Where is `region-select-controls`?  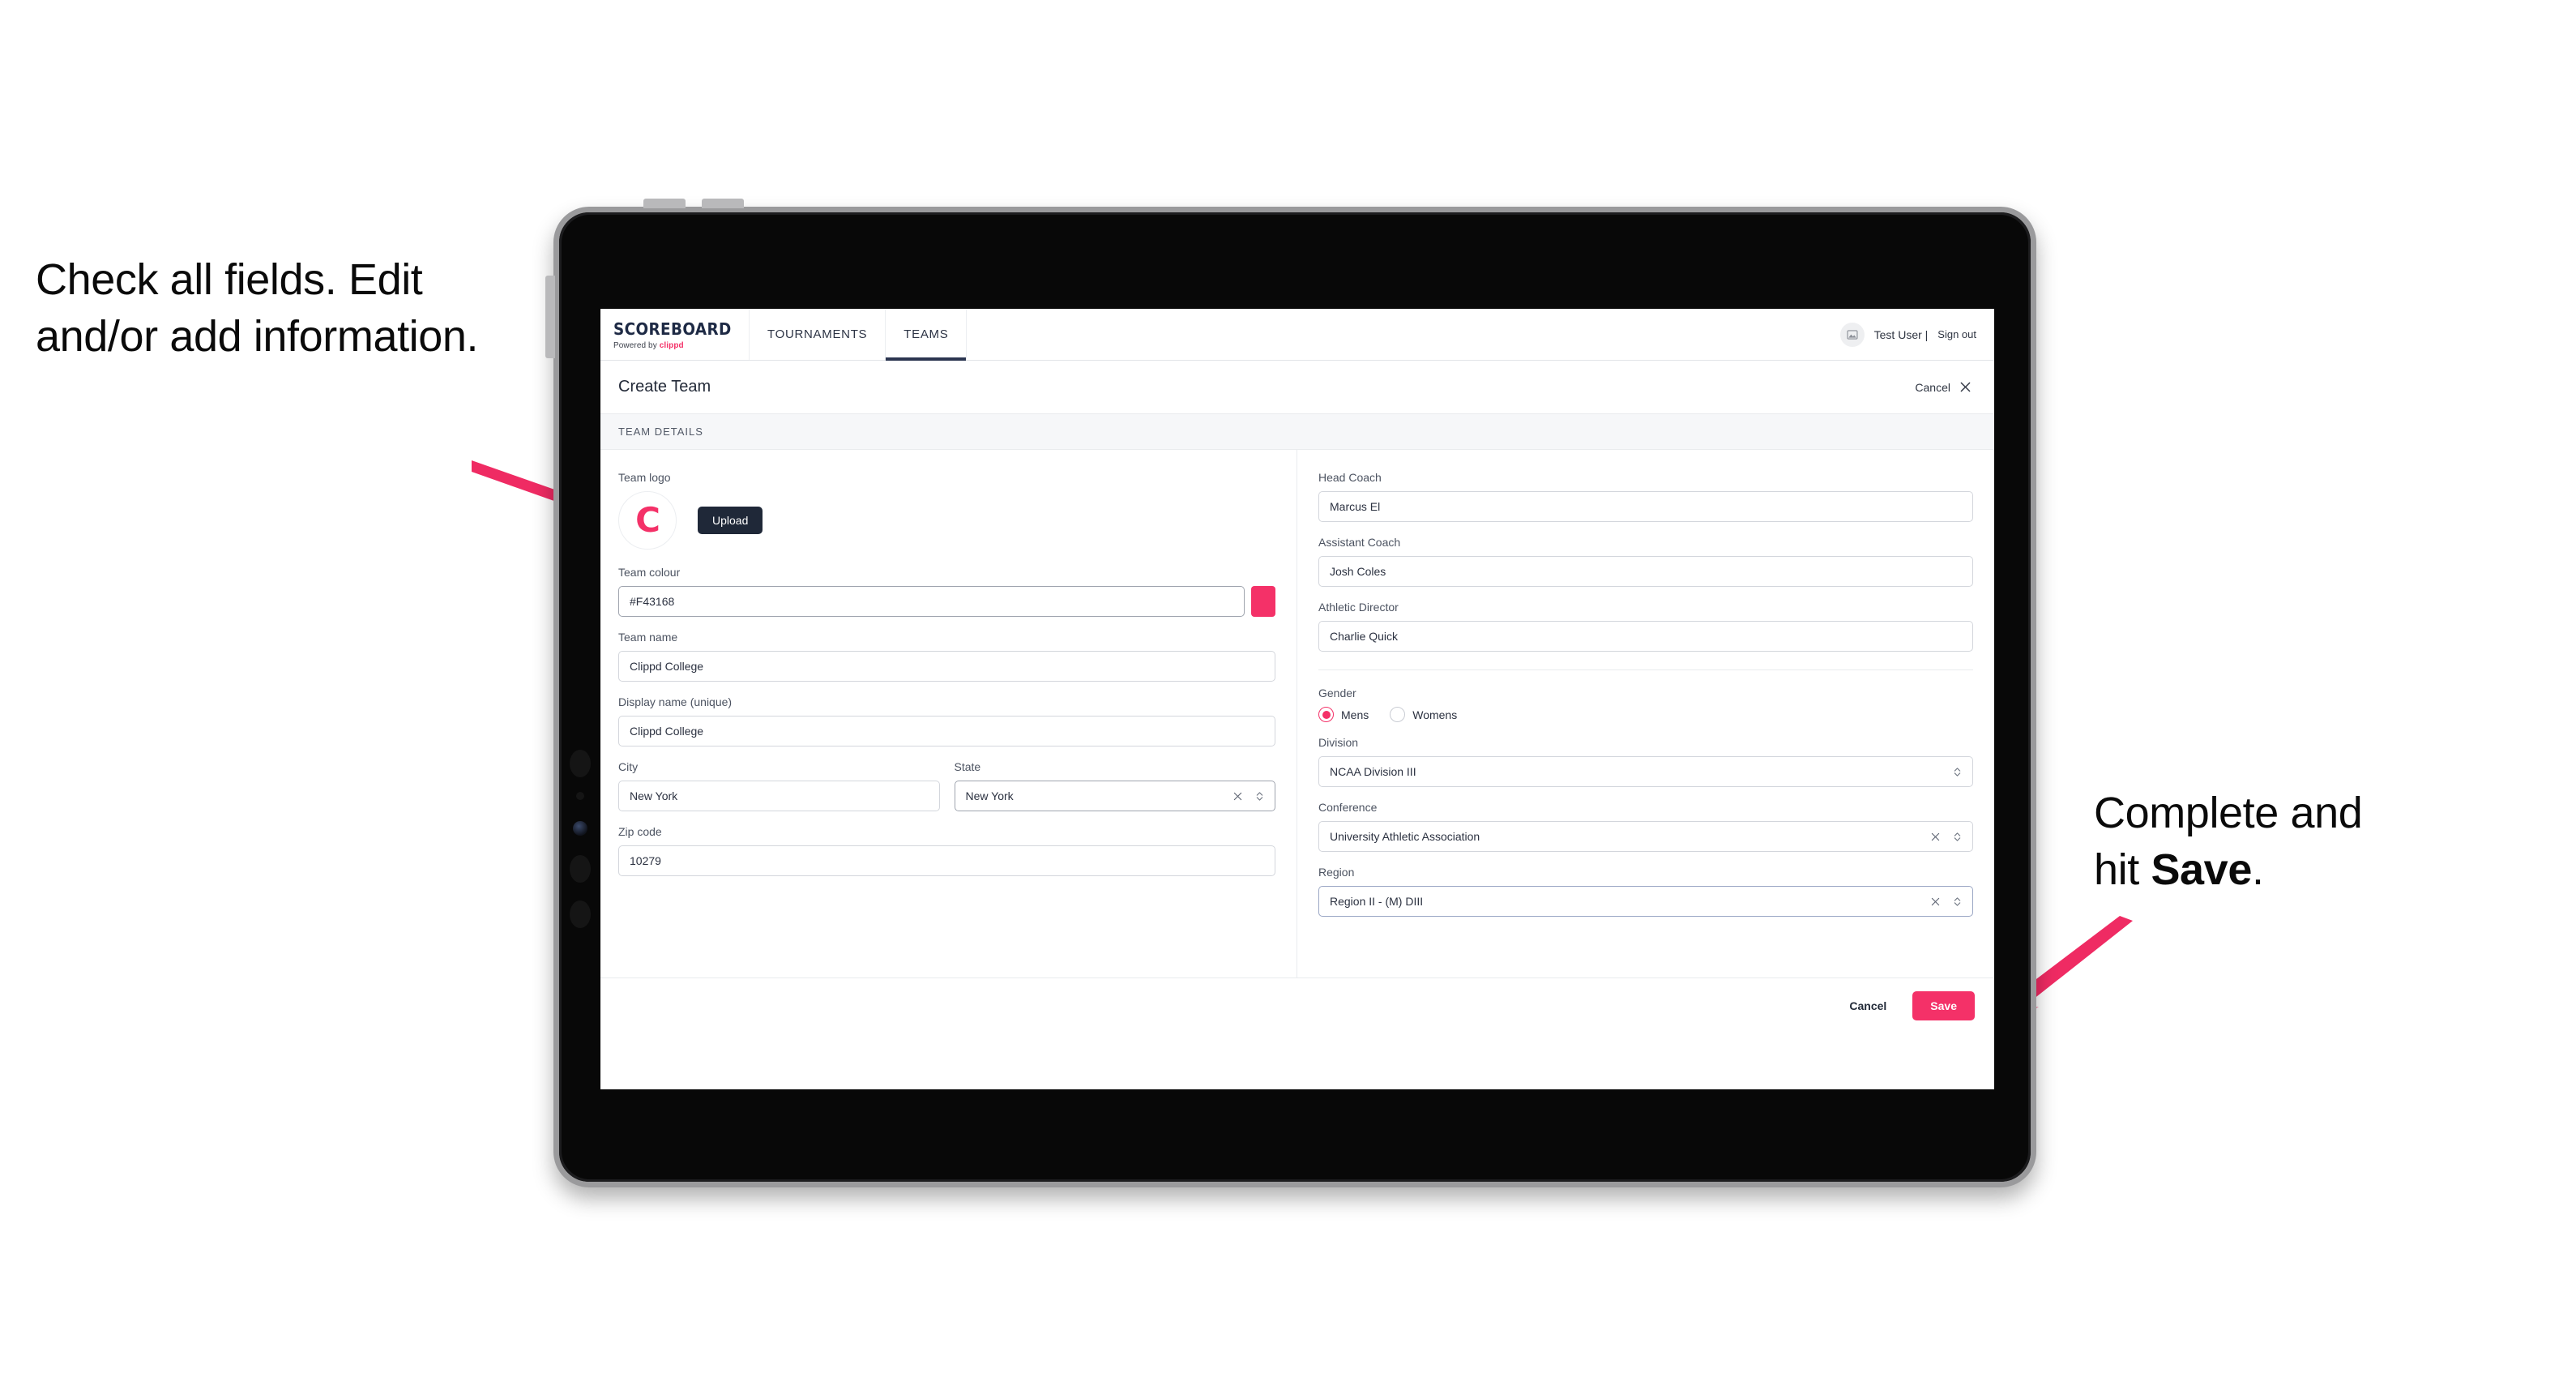 region-select-controls is located at coordinates (1946, 902).